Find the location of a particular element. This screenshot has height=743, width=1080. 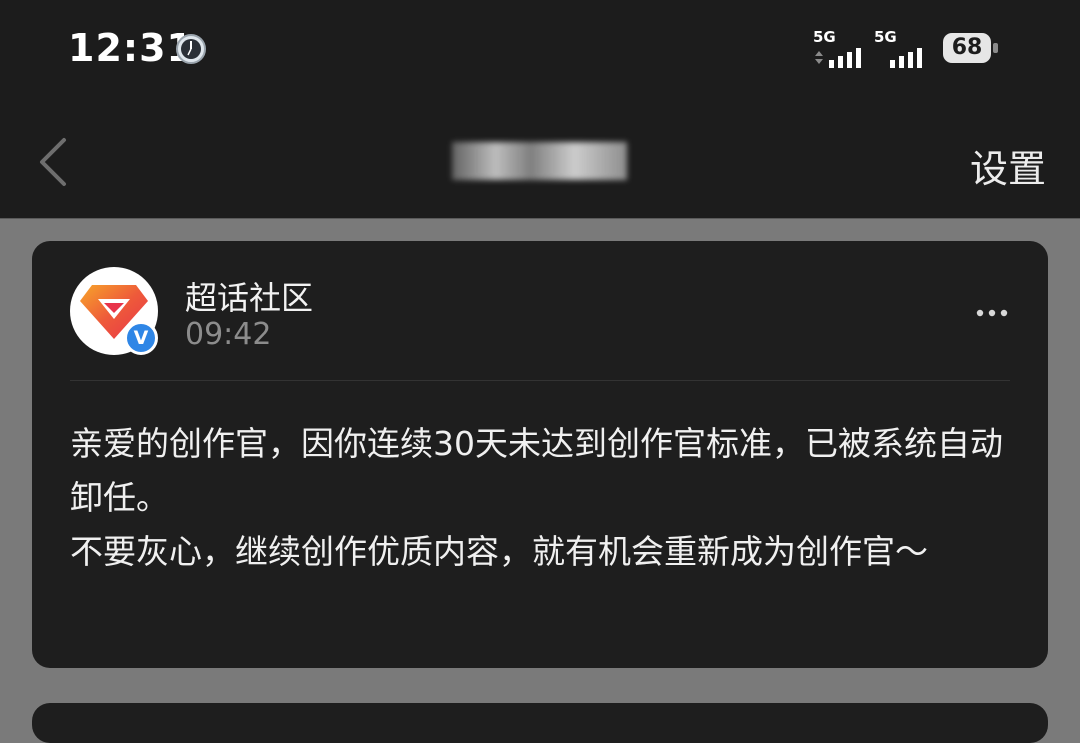

message-line-1: 亲爱的创作官，因你连续30天未达到创作官标准，已被系统自动卸任。 is located at coordinates (536, 470).